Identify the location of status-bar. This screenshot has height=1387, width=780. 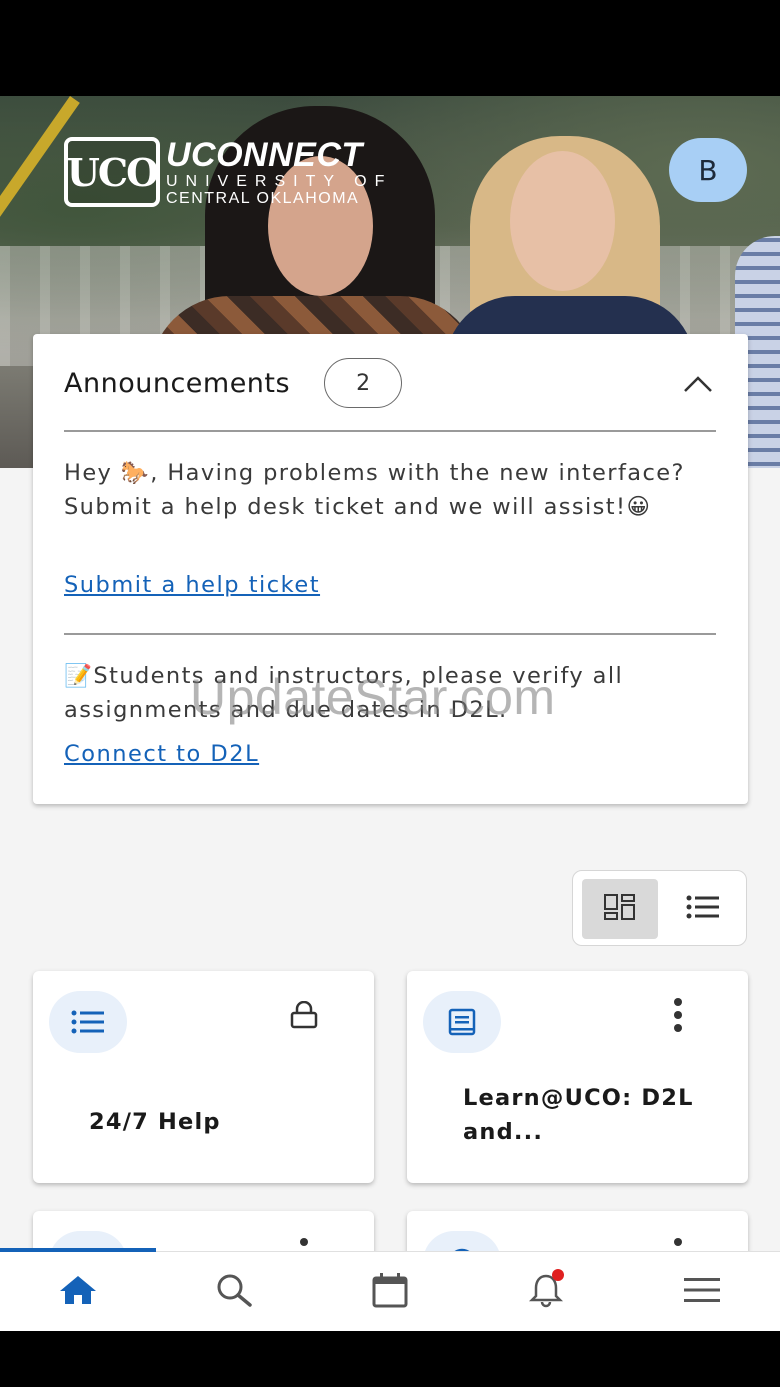
(390, 48).